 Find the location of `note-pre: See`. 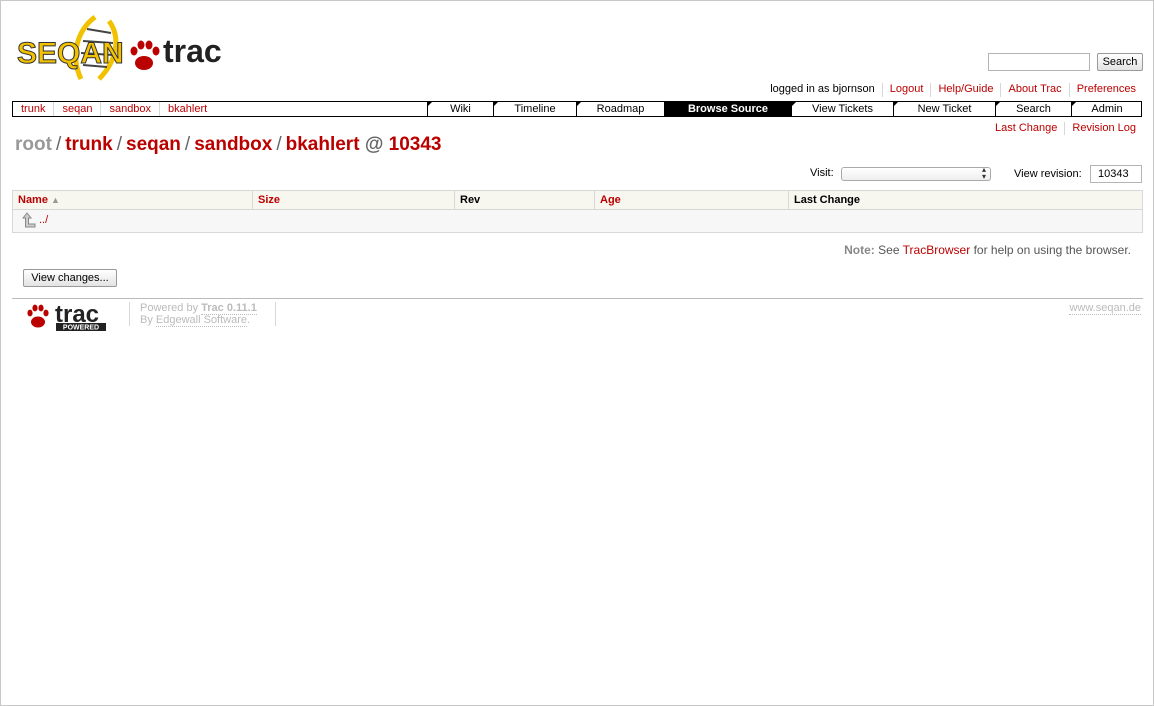

note-pre: See is located at coordinates (889, 250).